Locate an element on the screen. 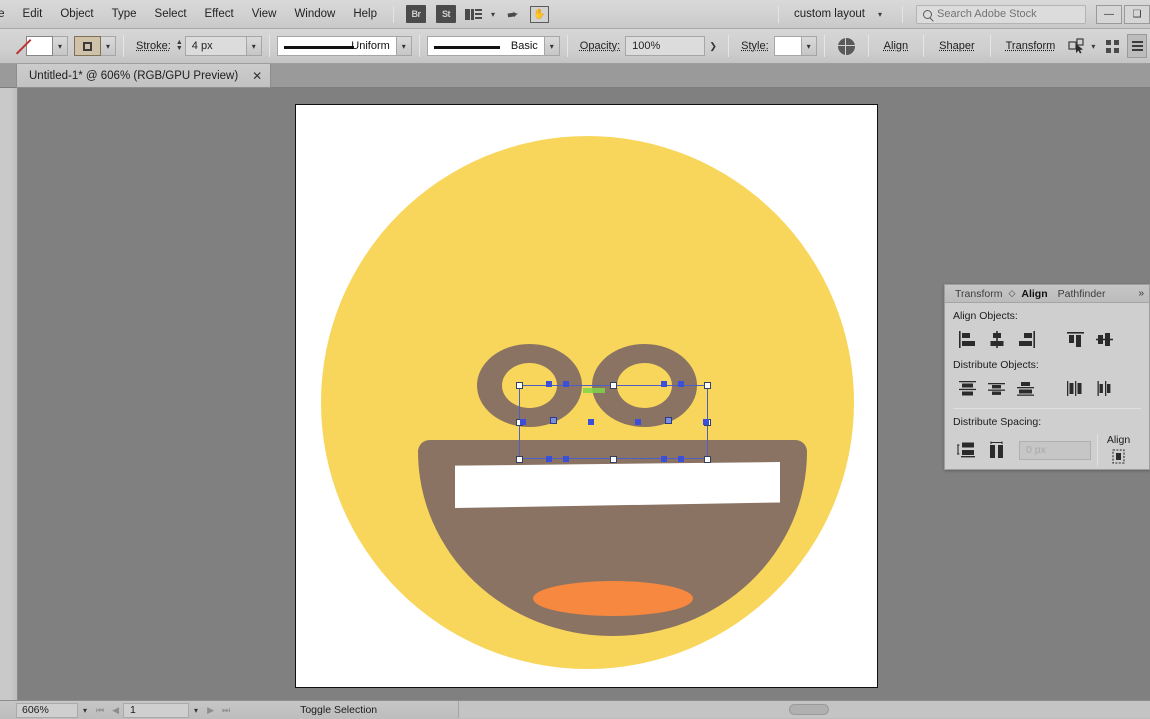  vertical-distribute-top-icon is located at coordinates (967, 388).